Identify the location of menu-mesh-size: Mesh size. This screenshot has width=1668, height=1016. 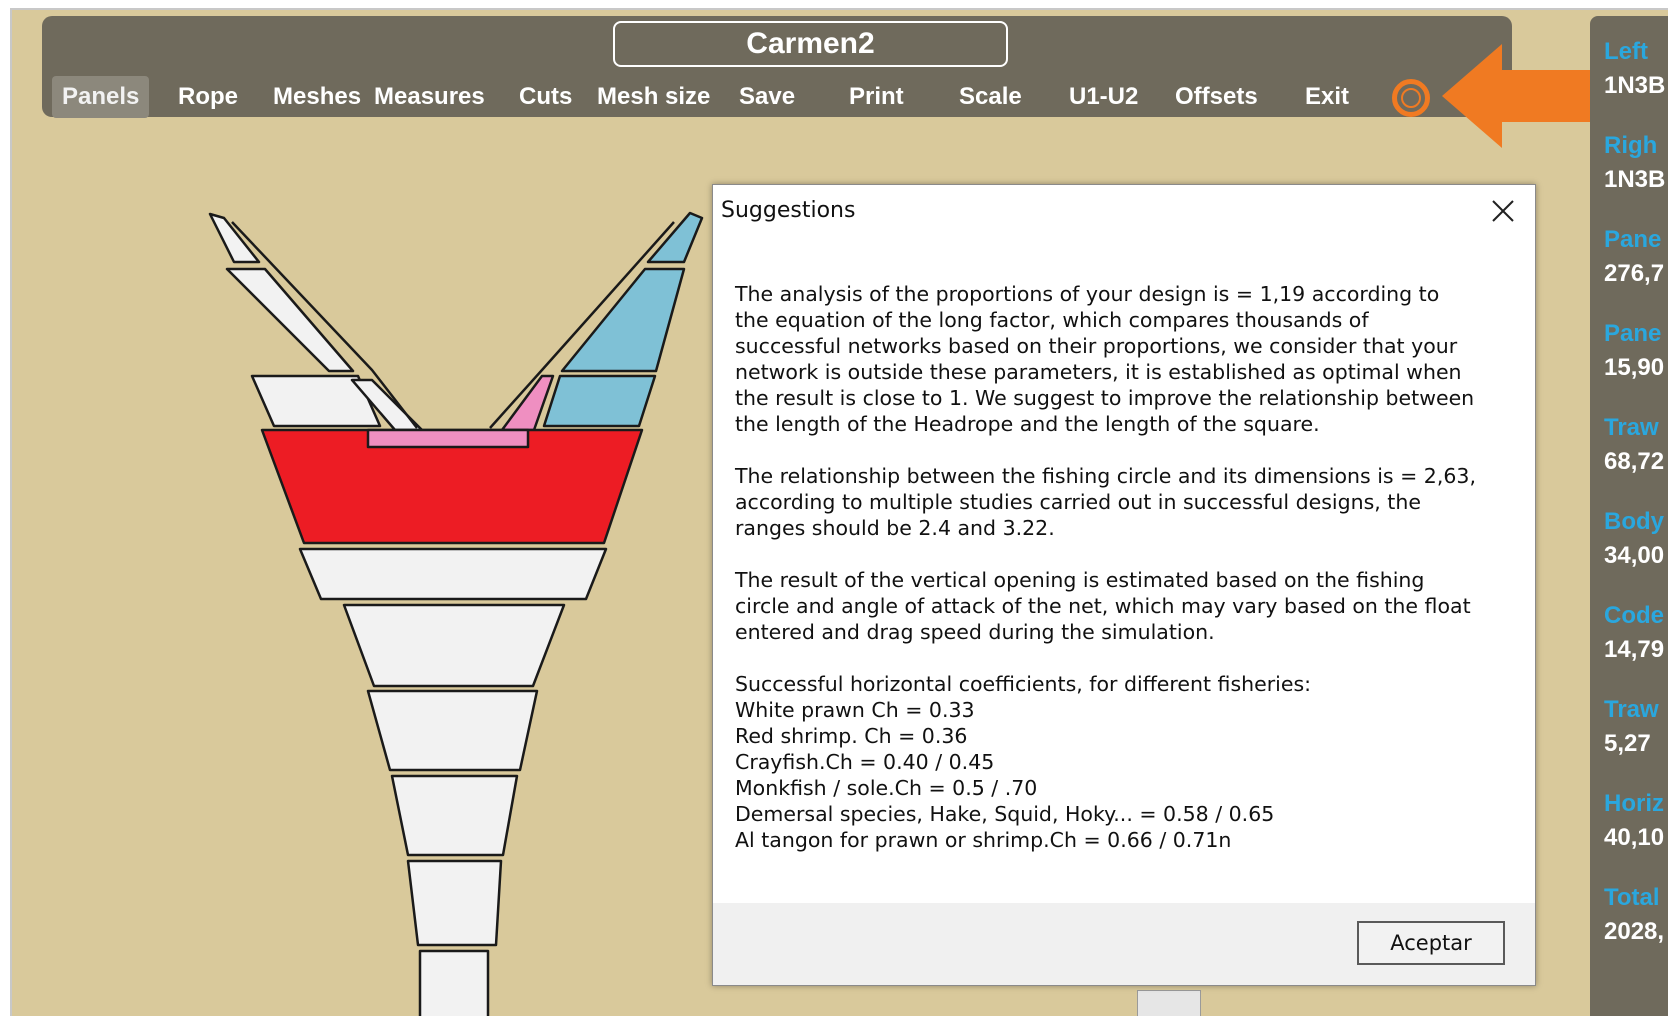
(653, 97).